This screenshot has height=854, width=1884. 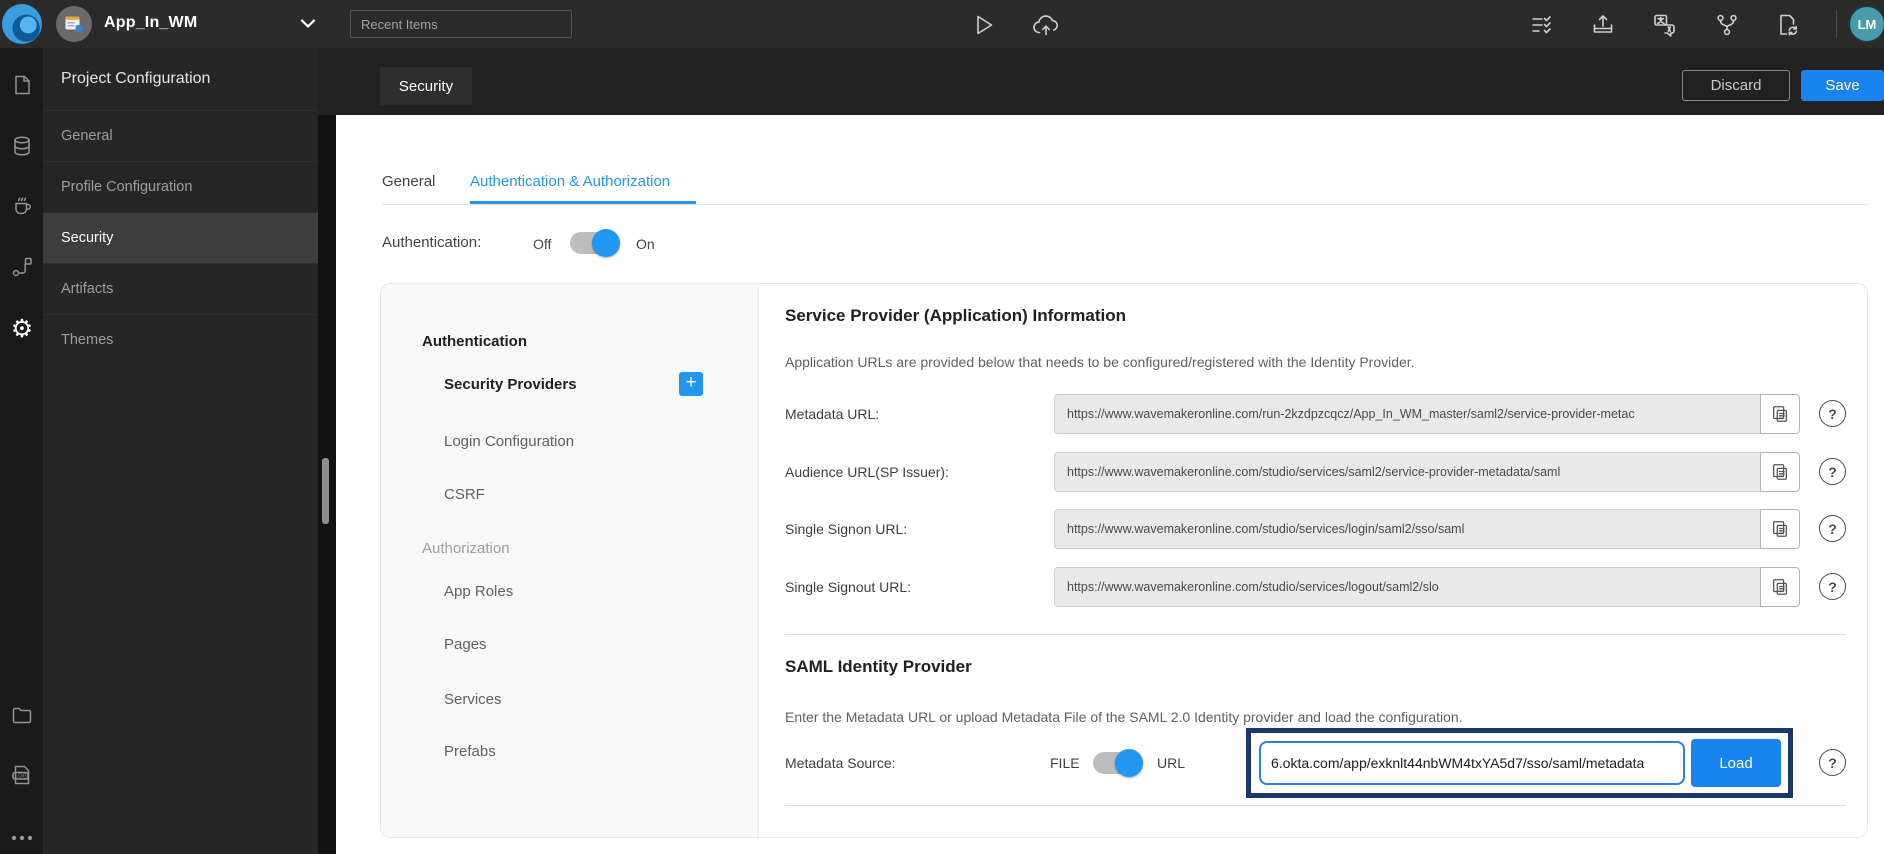 What do you see at coordinates (1065, 763) in the screenshot?
I see `metadata-source-file-label: FILE` at bounding box center [1065, 763].